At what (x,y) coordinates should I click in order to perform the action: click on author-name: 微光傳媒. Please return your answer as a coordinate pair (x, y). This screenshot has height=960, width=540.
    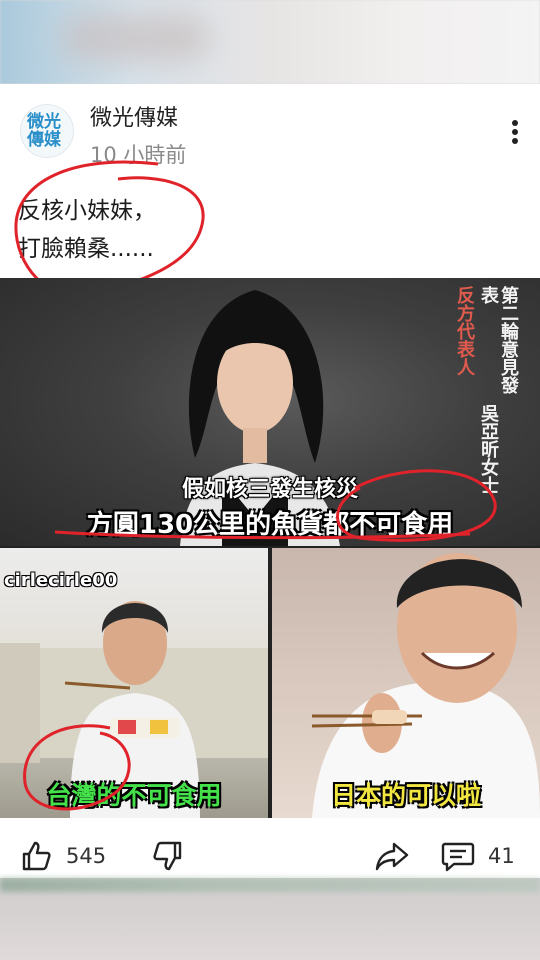
    Looking at the image, I should click on (134, 116).